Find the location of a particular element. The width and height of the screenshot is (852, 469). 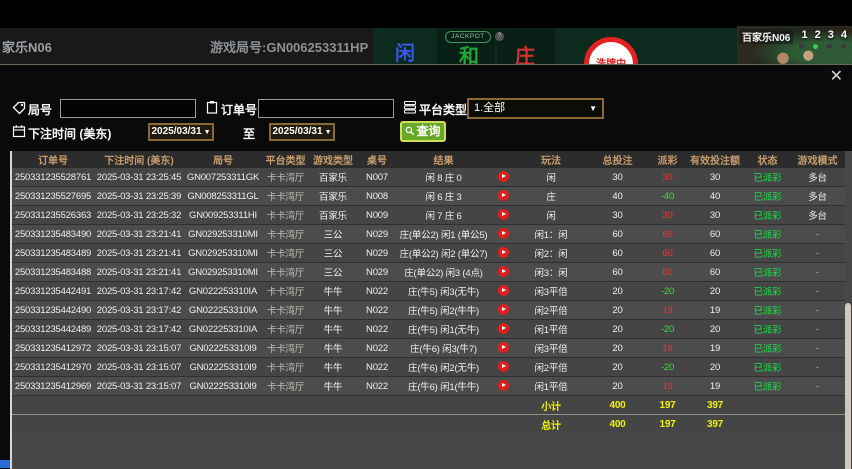

cell-result: 闲 8 庄 0 is located at coordinates (443, 177).